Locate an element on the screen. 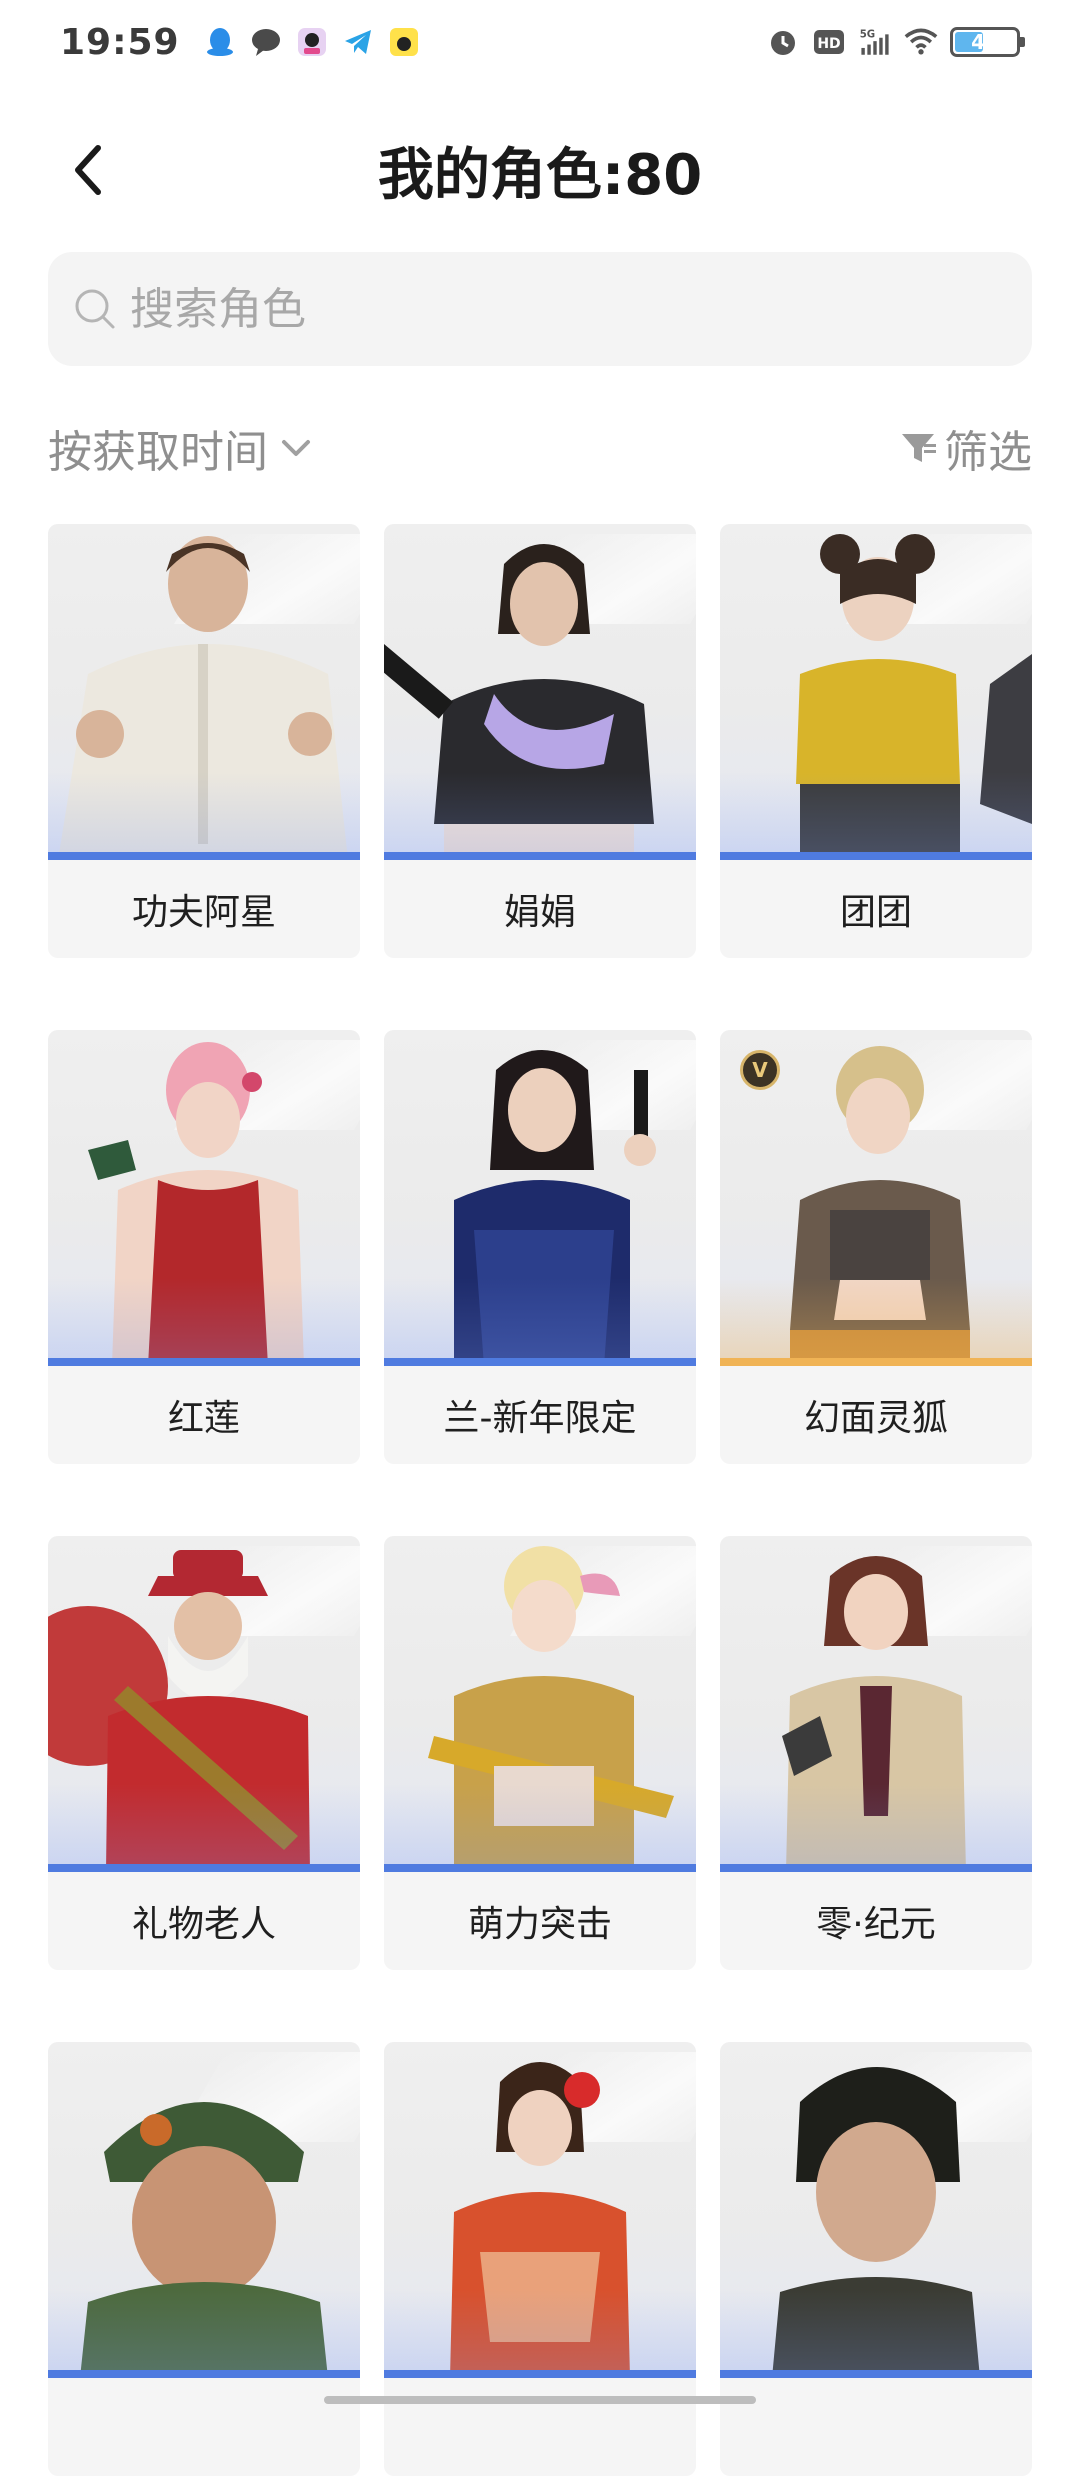 Image resolution: width=1080 pixels, height=2476 pixels. message-icon is located at coordinates (266, 42).